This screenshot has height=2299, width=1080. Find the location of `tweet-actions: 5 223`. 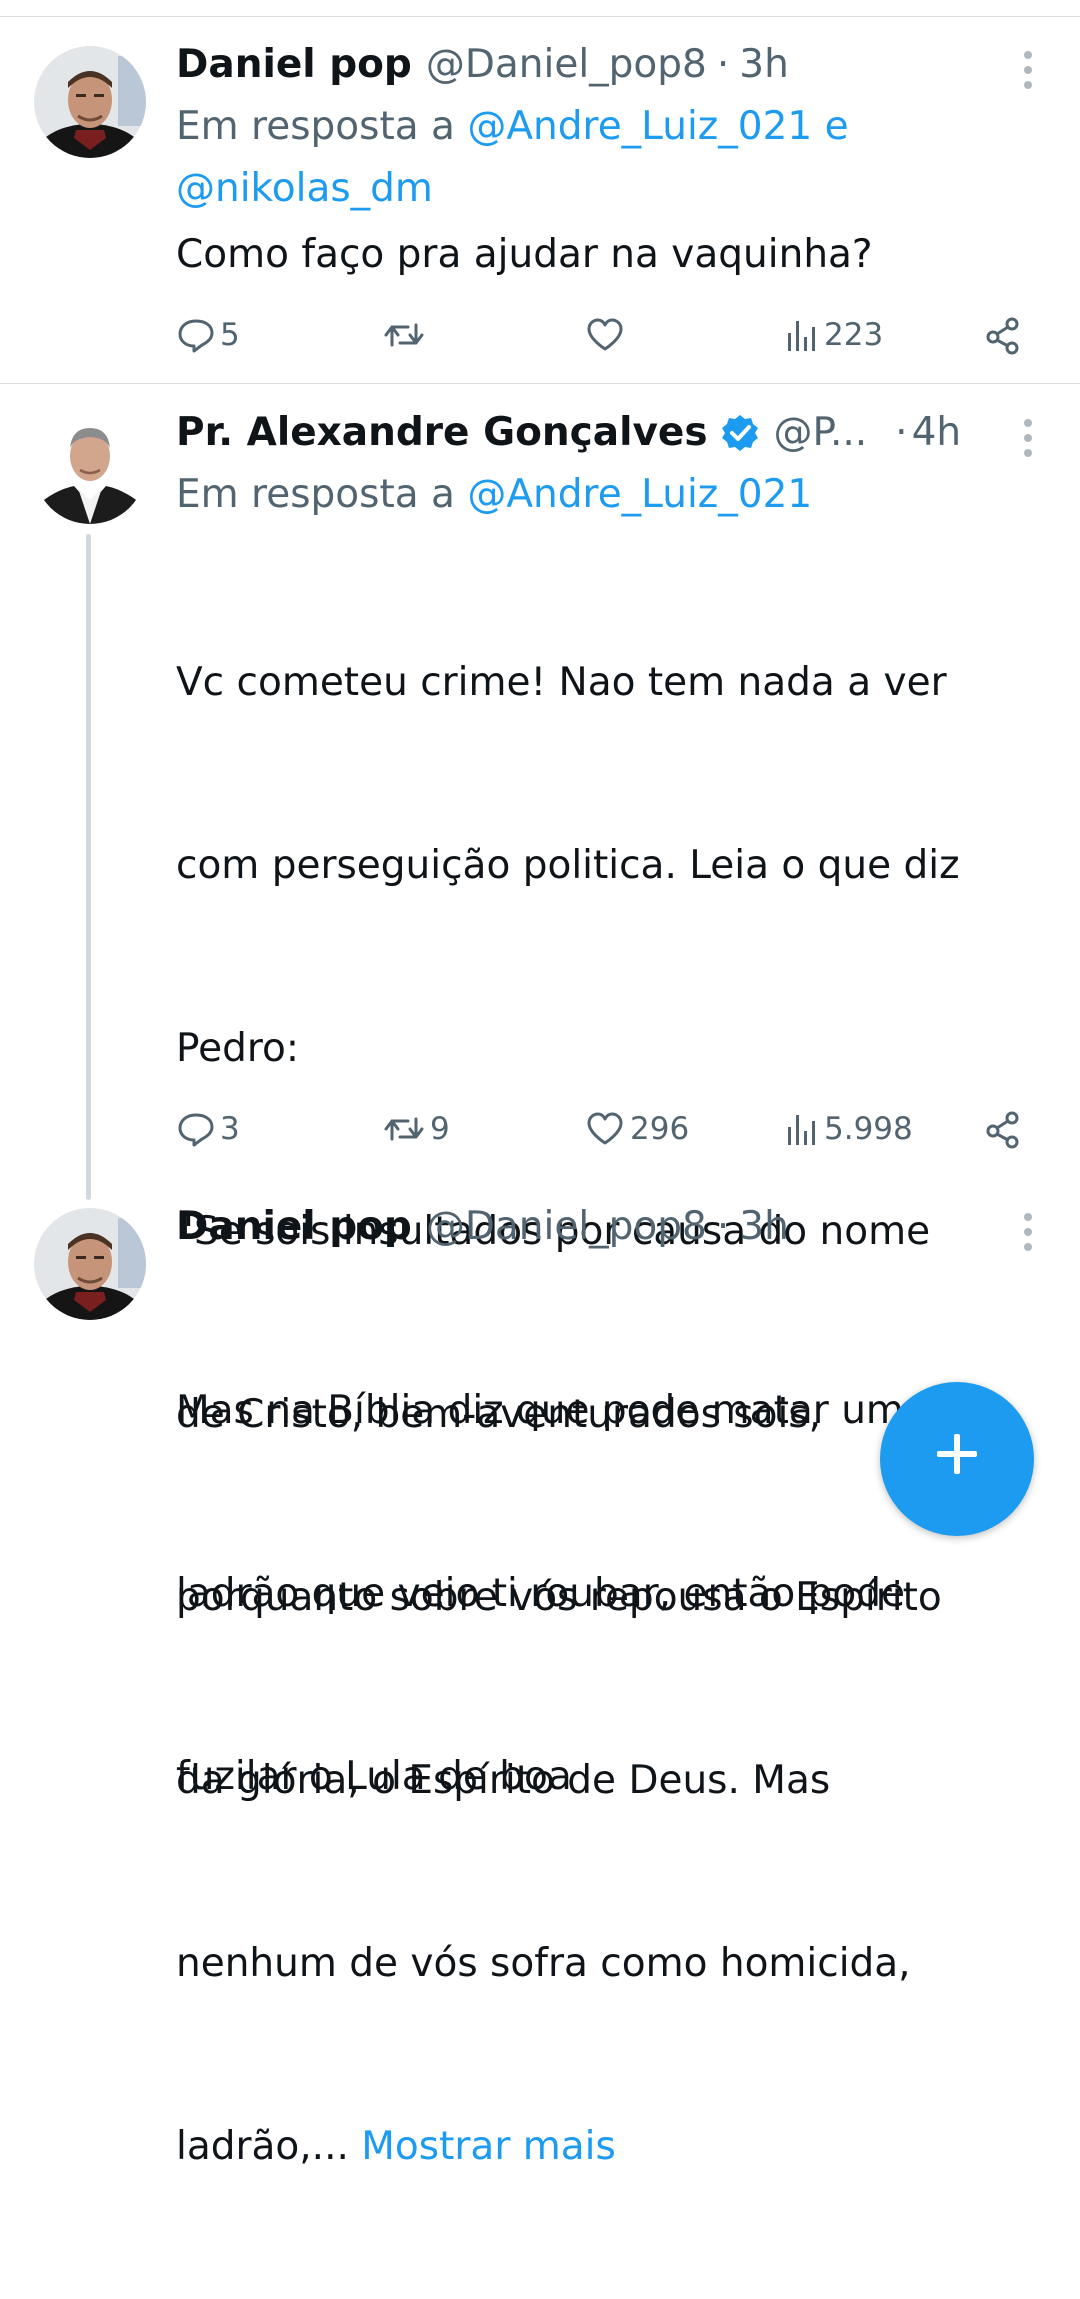

tweet-actions: 5 223 is located at coordinates (606, 335).